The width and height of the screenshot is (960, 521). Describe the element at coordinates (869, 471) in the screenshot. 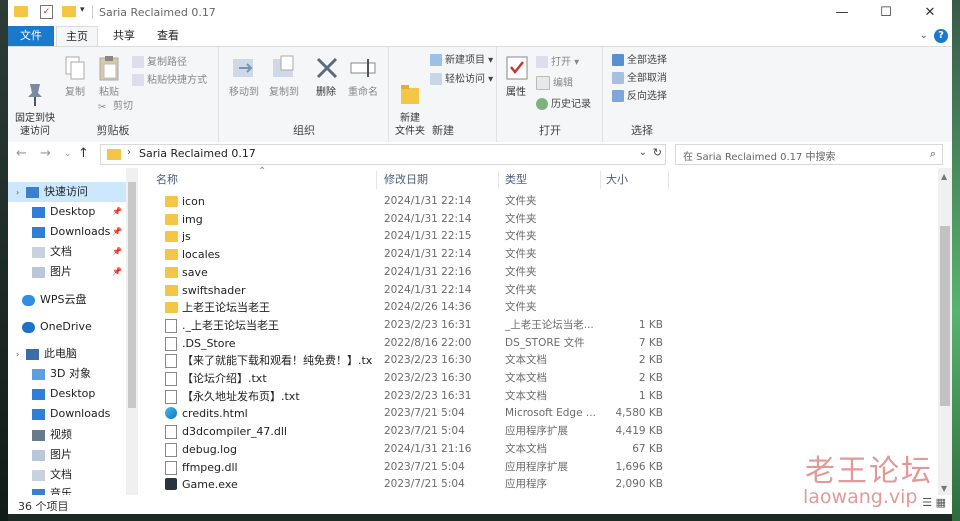

I see `watermark-logo: 老王论坛` at that location.